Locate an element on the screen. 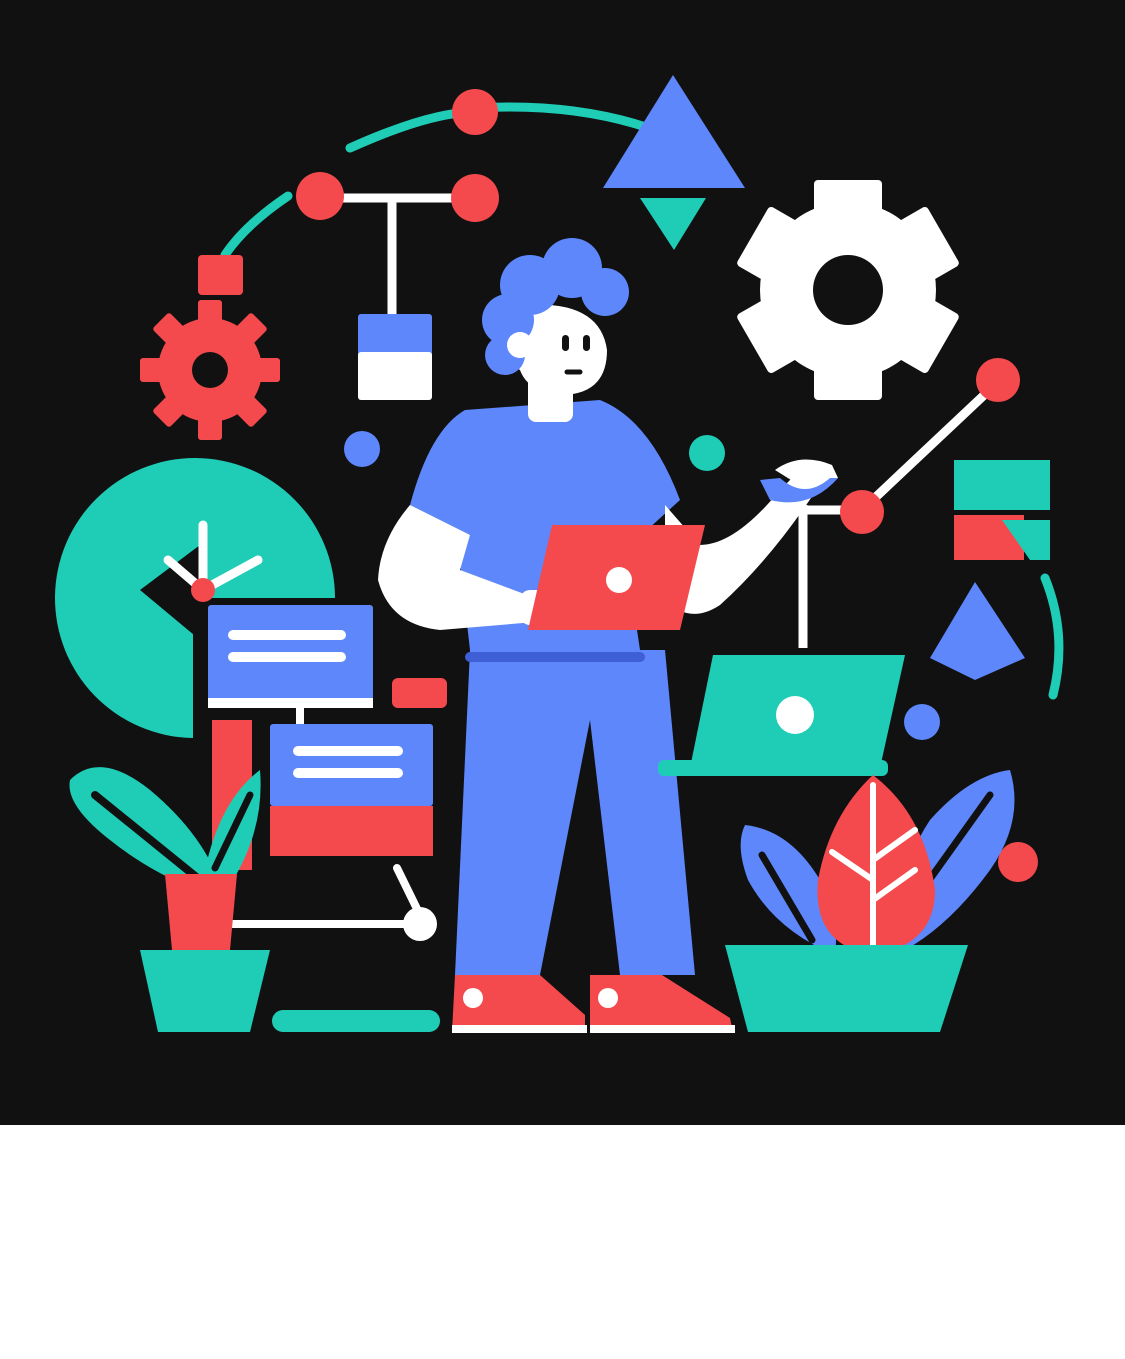 Image resolution: width=1125 pixels, height=1359 pixels. small-square is located at coordinates (220, 275).